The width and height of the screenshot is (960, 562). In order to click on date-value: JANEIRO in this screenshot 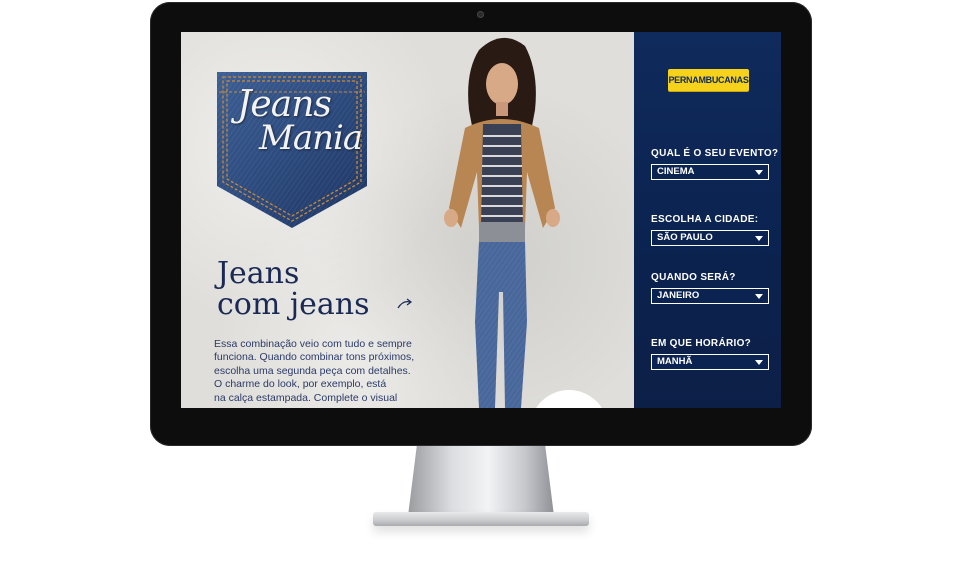, I will do `click(678, 295)`.